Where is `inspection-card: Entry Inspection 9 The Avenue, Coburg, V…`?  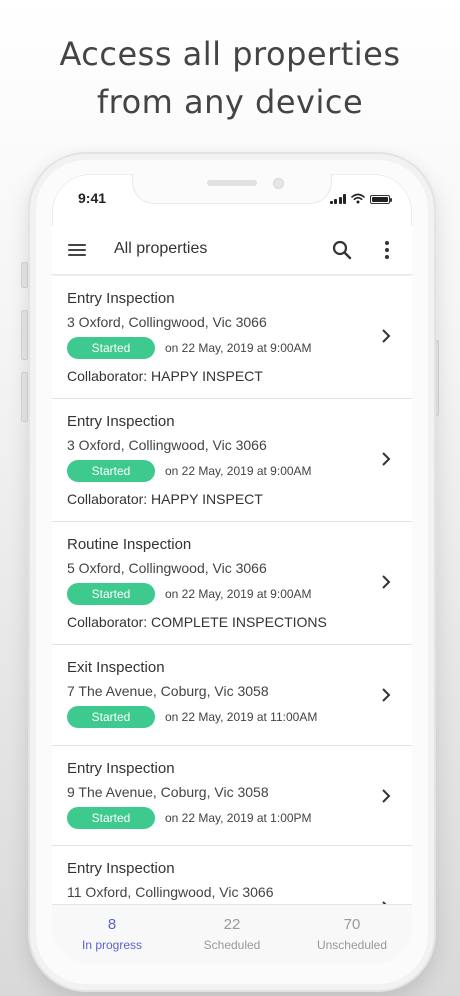 inspection-card: Entry Inspection 9 The Avenue, Coburg, V… is located at coordinates (232, 796).